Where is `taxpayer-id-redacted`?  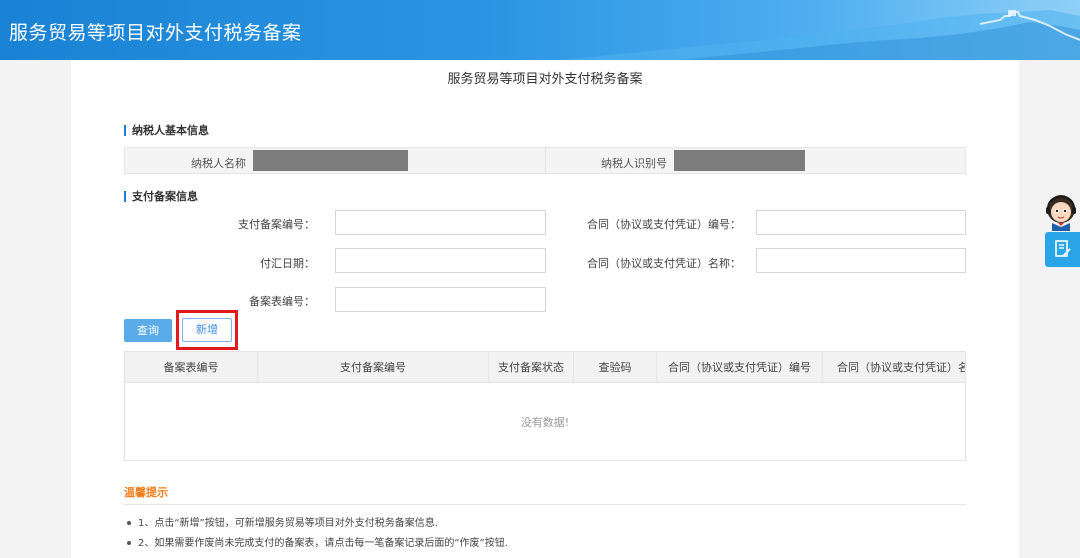 taxpayer-id-redacted is located at coordinates (739, 160).